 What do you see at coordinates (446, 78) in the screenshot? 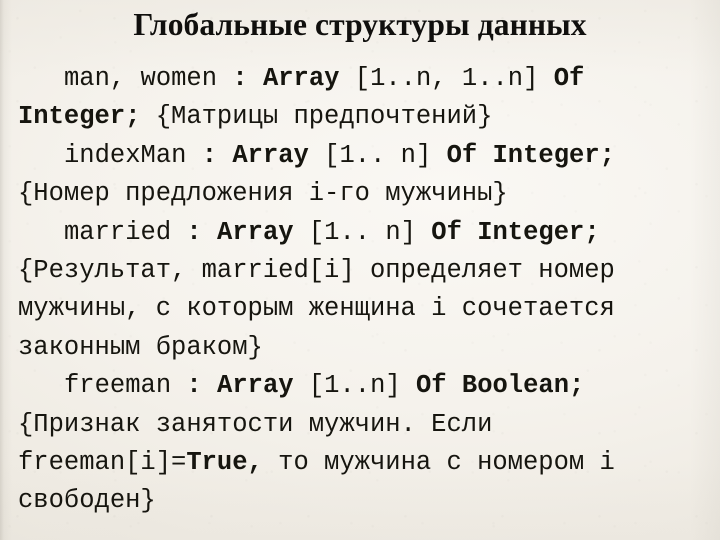
I see `declaration-range: [1..n, 1..n]` at bounding box center [446, 78].